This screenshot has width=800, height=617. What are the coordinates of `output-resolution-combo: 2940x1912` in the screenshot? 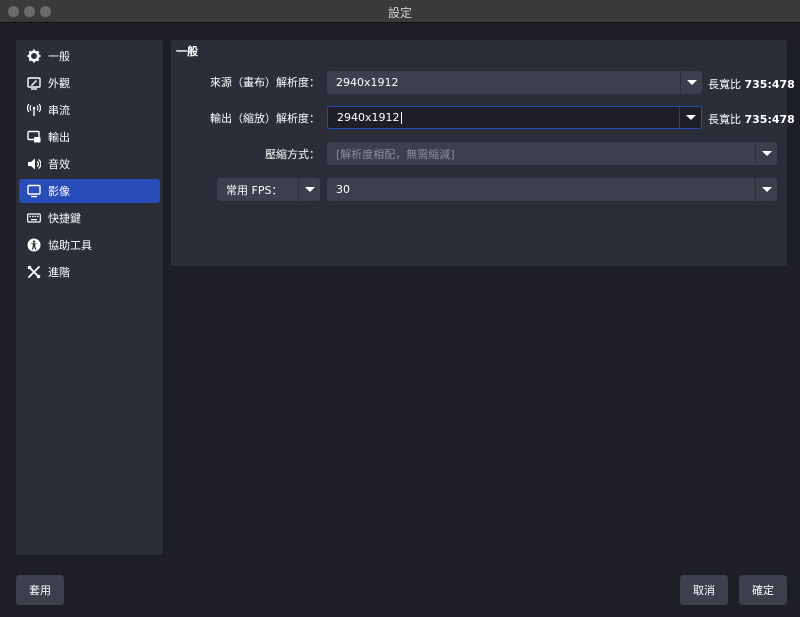 It's located at (514, 117).